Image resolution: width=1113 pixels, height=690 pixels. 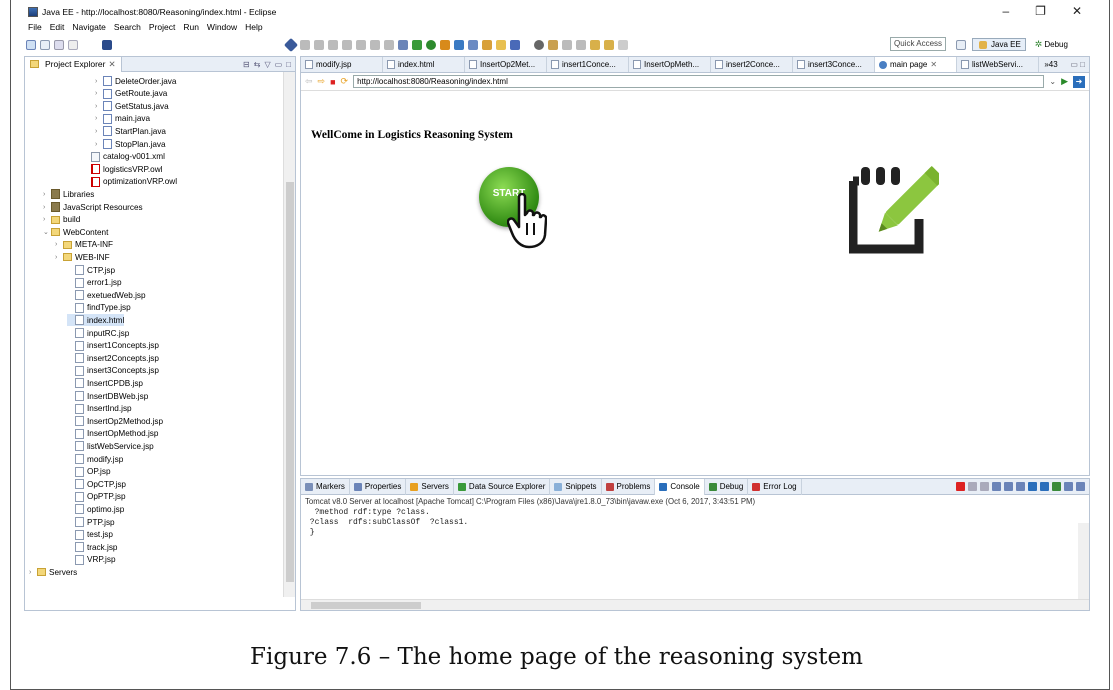 I want to click on tree-item: index.html, so click(x=96, y=320).